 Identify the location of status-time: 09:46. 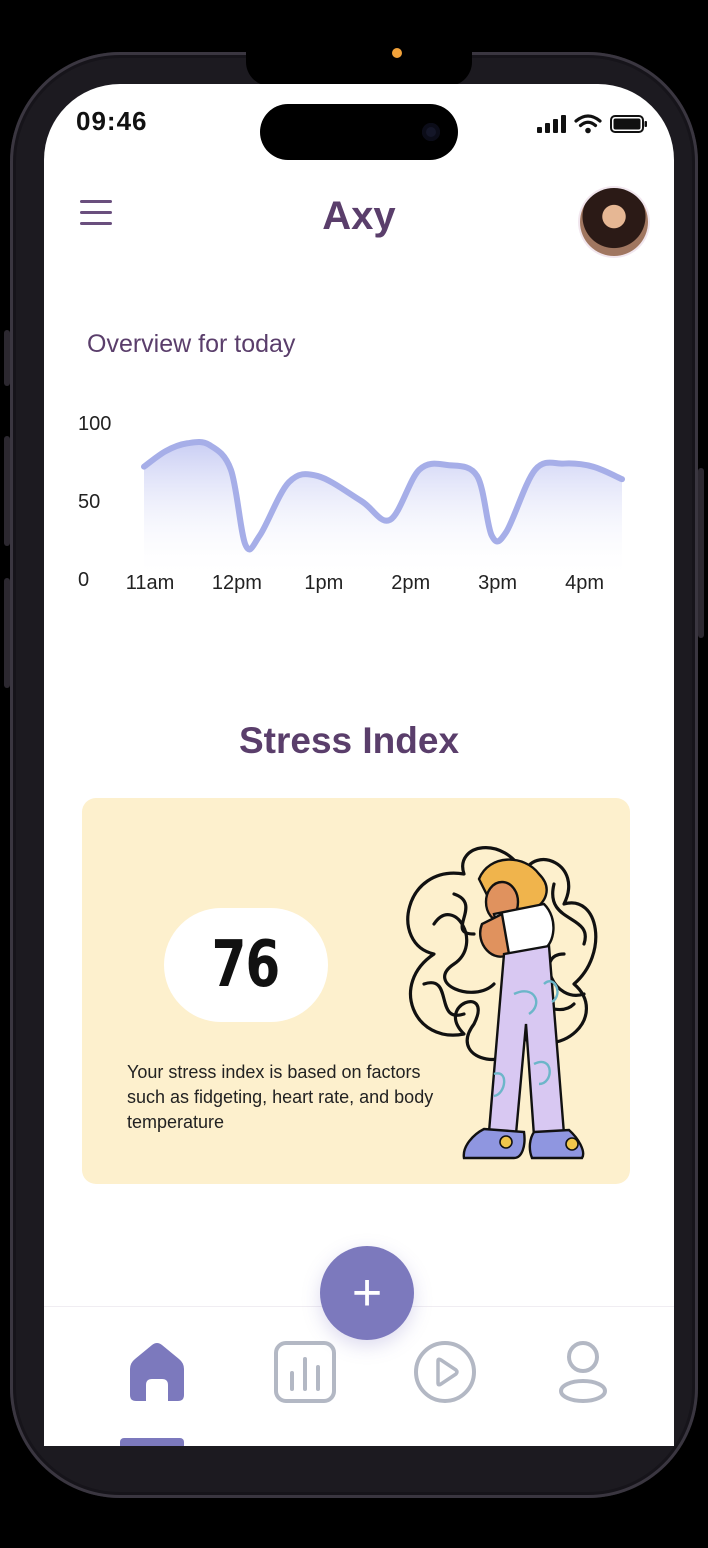
(112, 121).